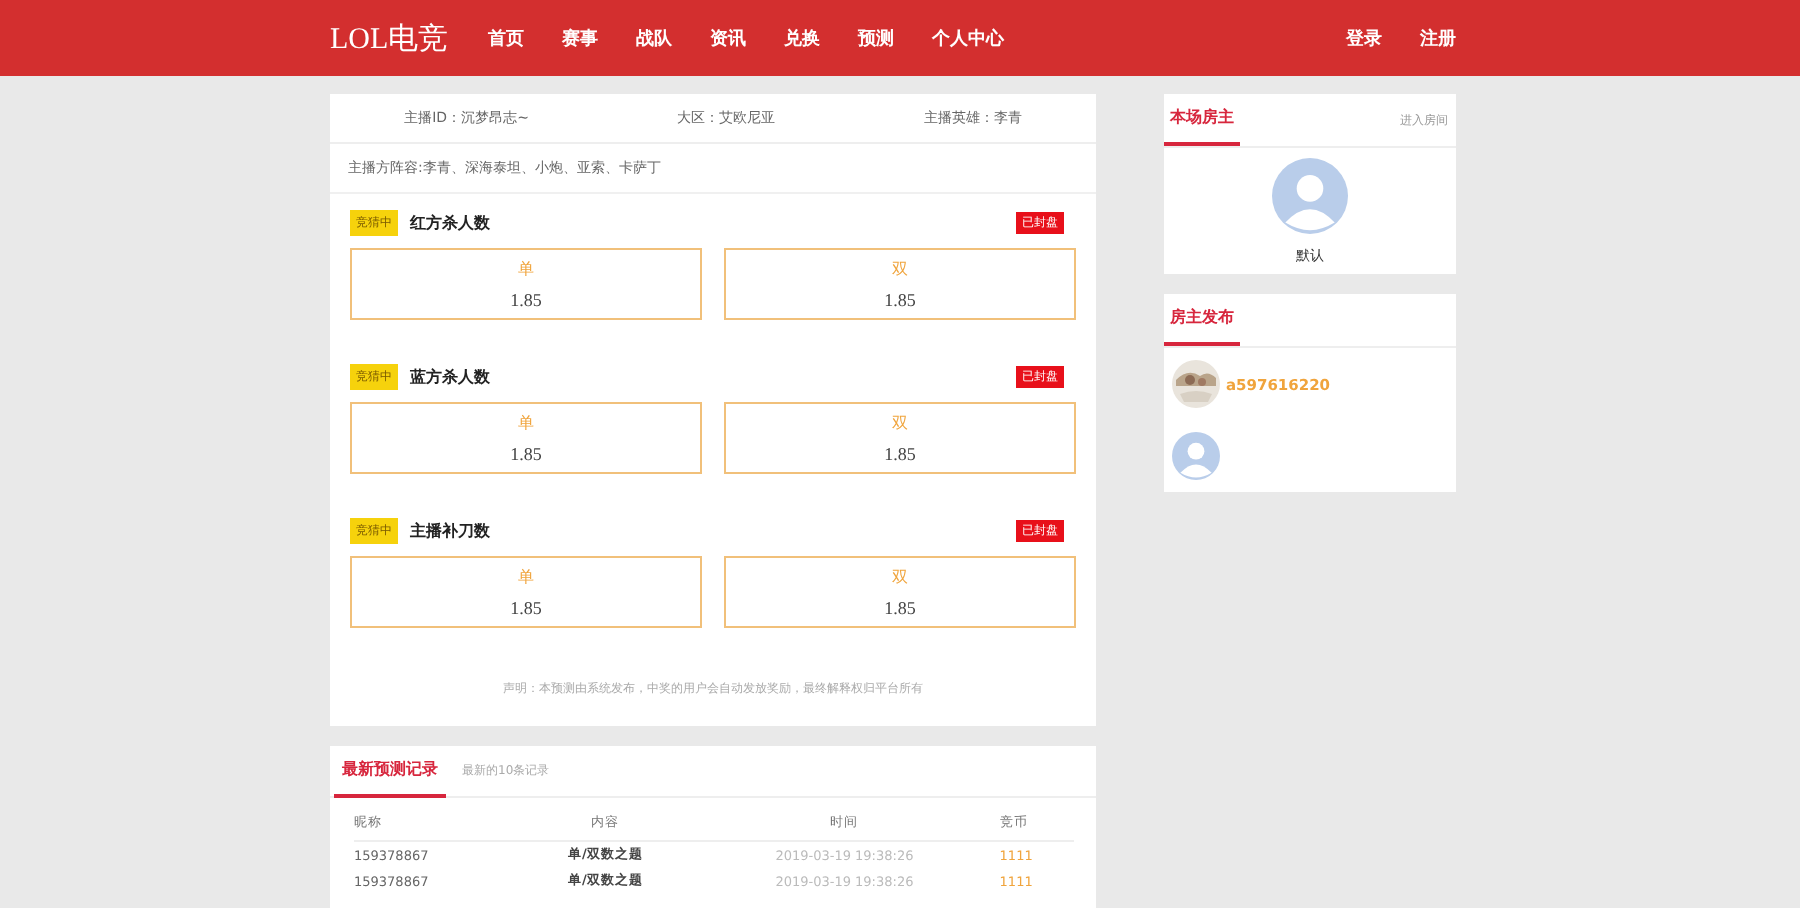  I want to click on nav-link: 个人中心, so click(968, 38).